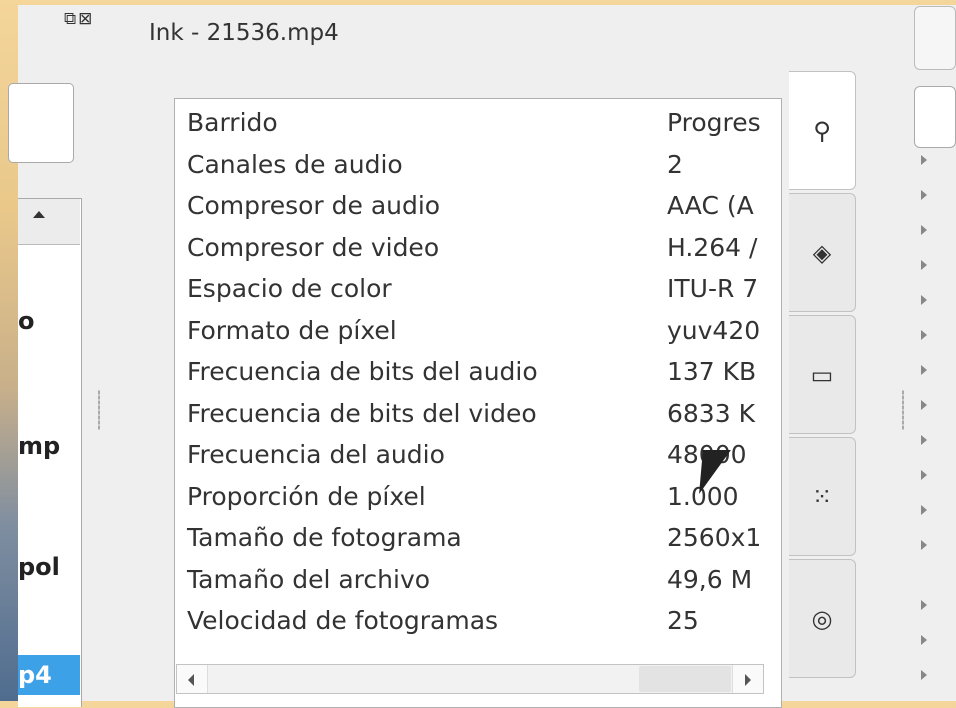  Describe the element at coordinates (711, 413) in the screenshot. I see `property-value: 6833 K` at that location.